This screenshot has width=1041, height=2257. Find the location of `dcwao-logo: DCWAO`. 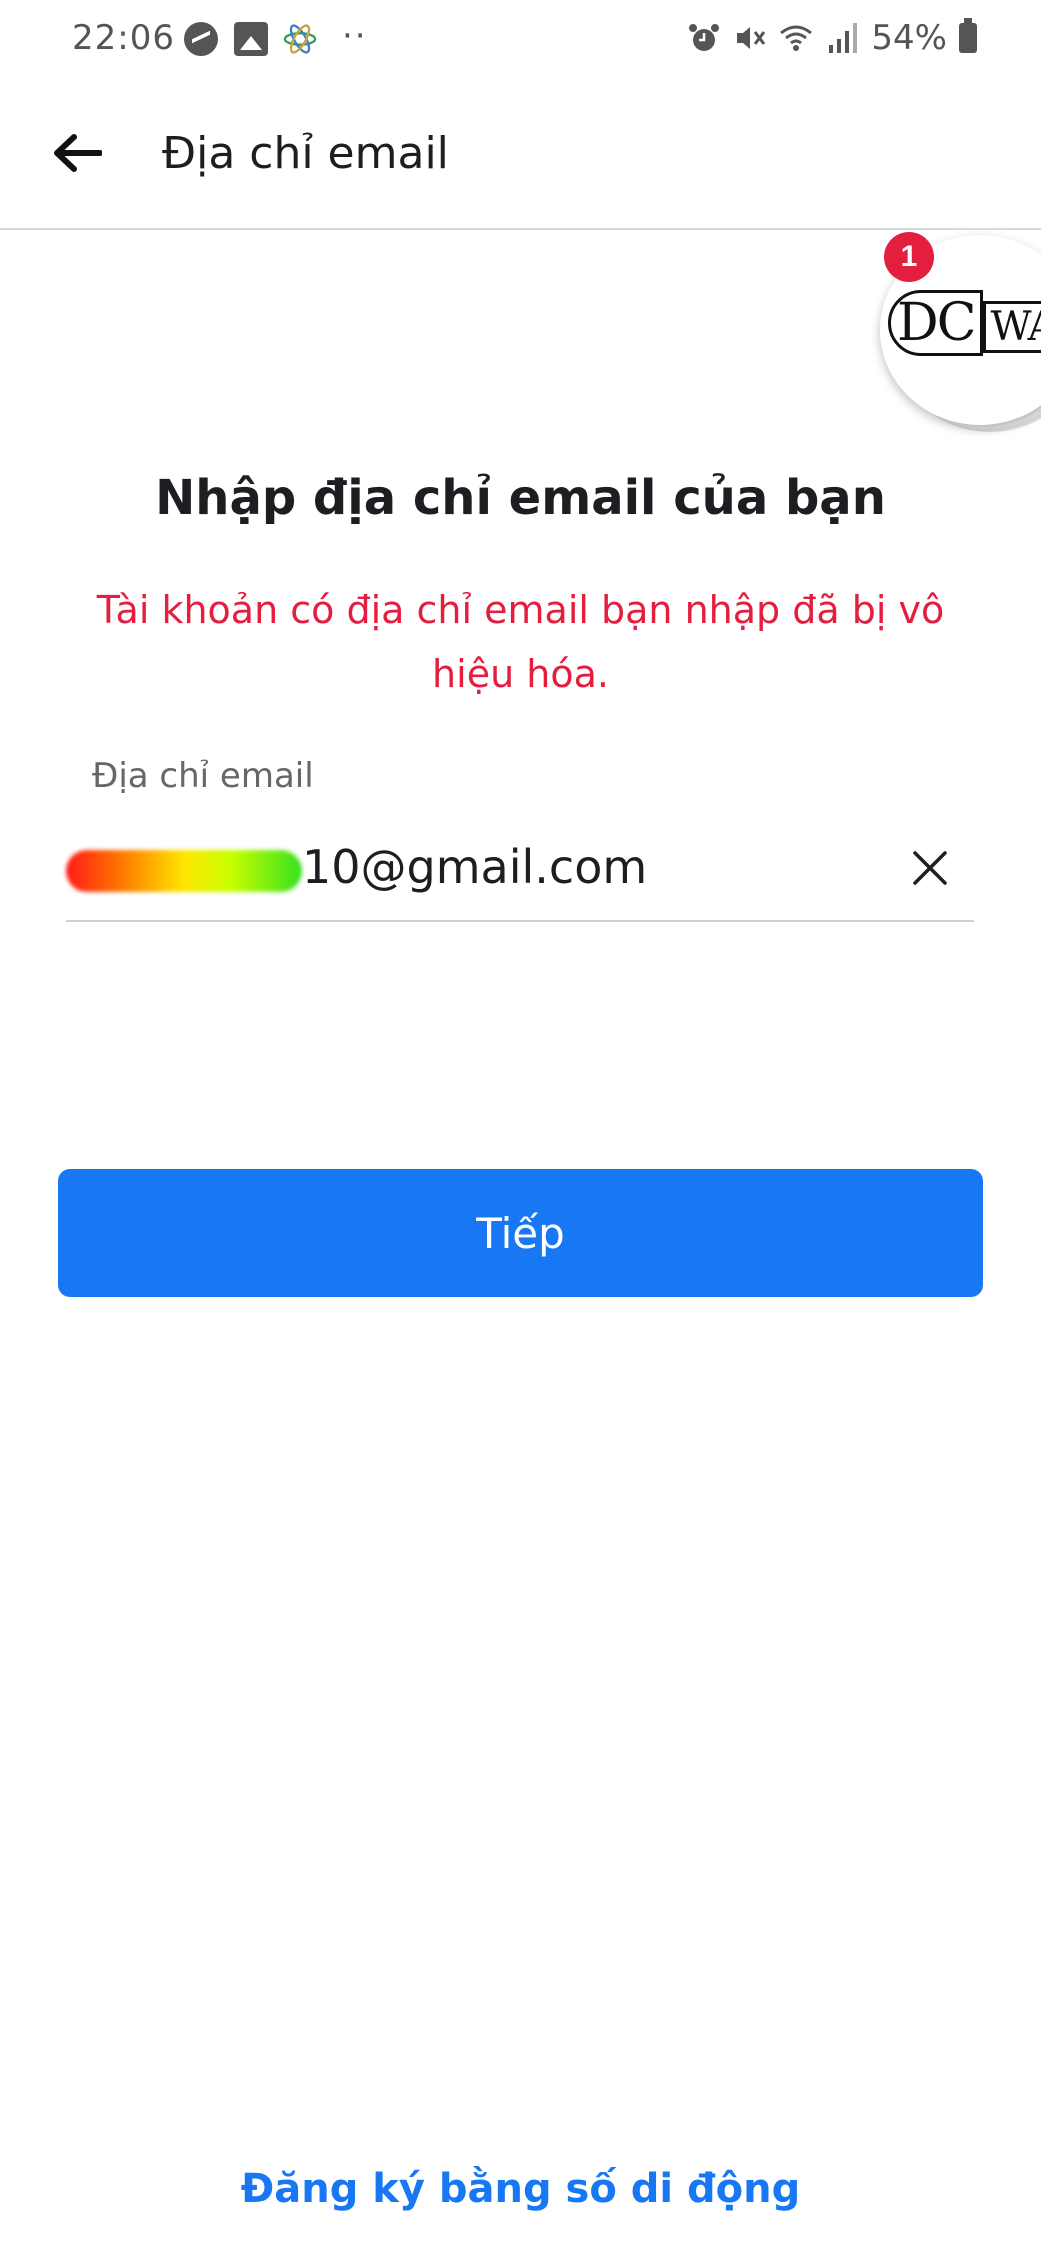

dcwao-logo: DCWAO is located at coordinates (964, 323).